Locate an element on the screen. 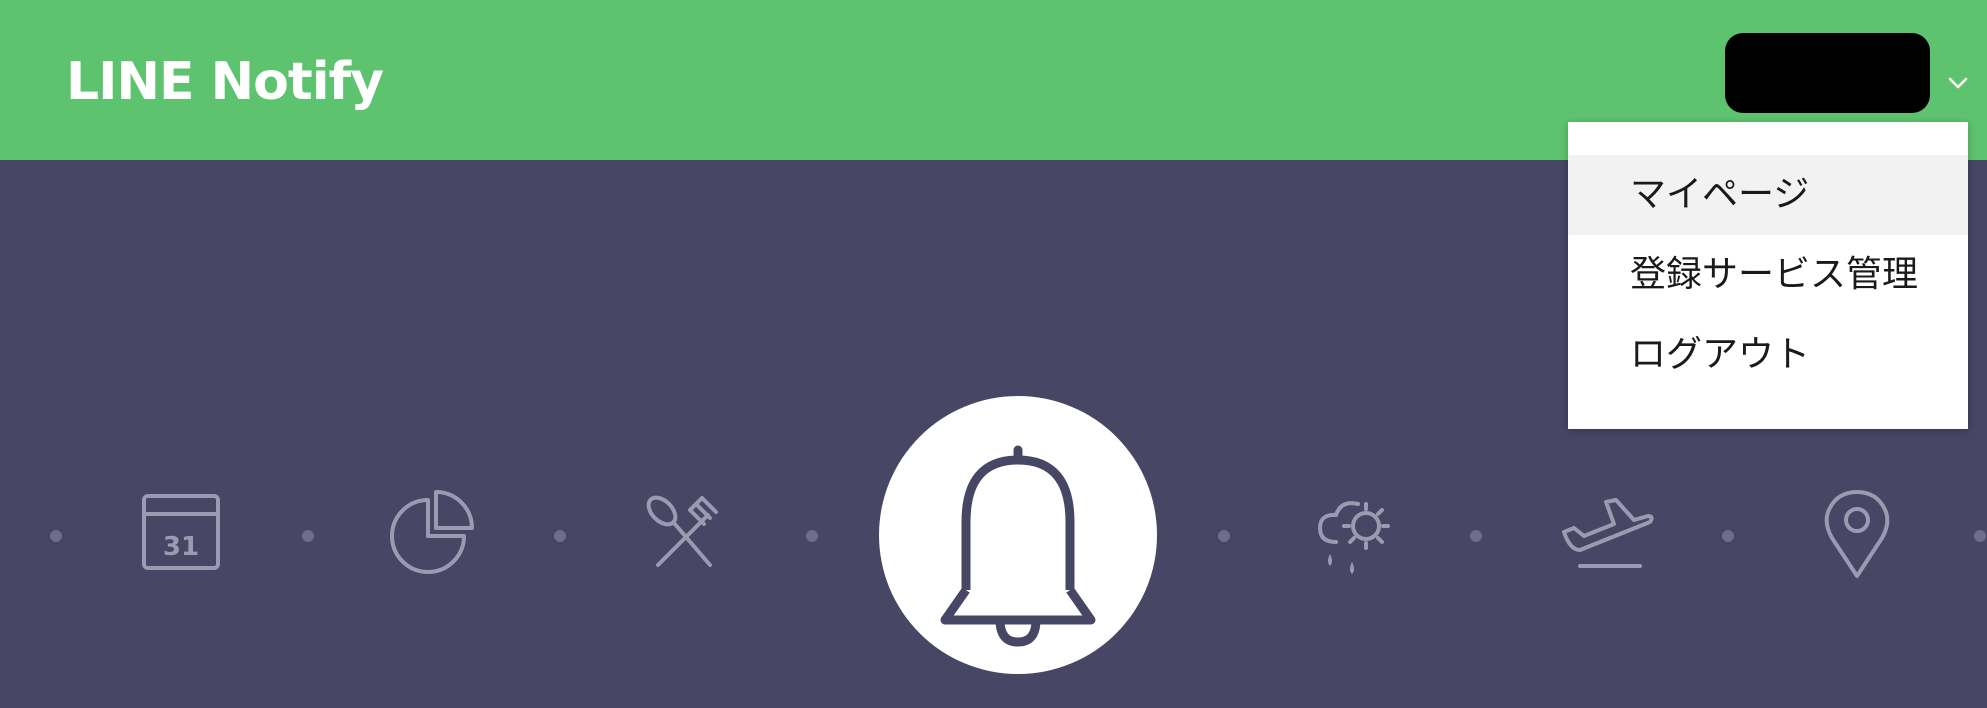 This screenshot has height=708, width=1987. menu-item-service-management: 登録サービス管理 is located at coordinates (1768, 275).